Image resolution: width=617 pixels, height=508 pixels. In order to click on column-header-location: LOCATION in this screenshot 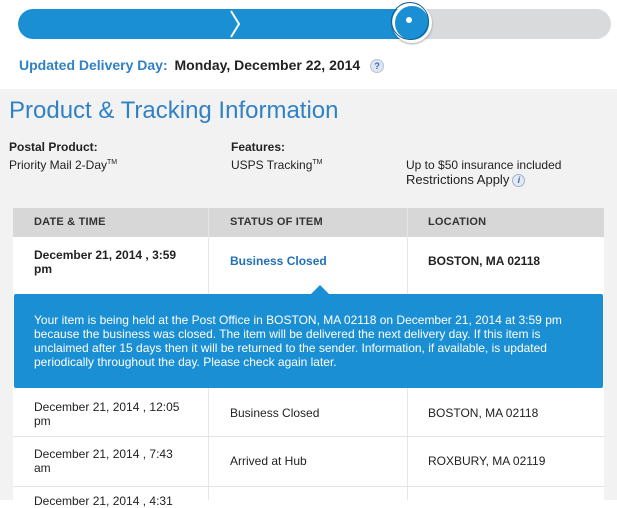, I will do `click(457, 222)`.